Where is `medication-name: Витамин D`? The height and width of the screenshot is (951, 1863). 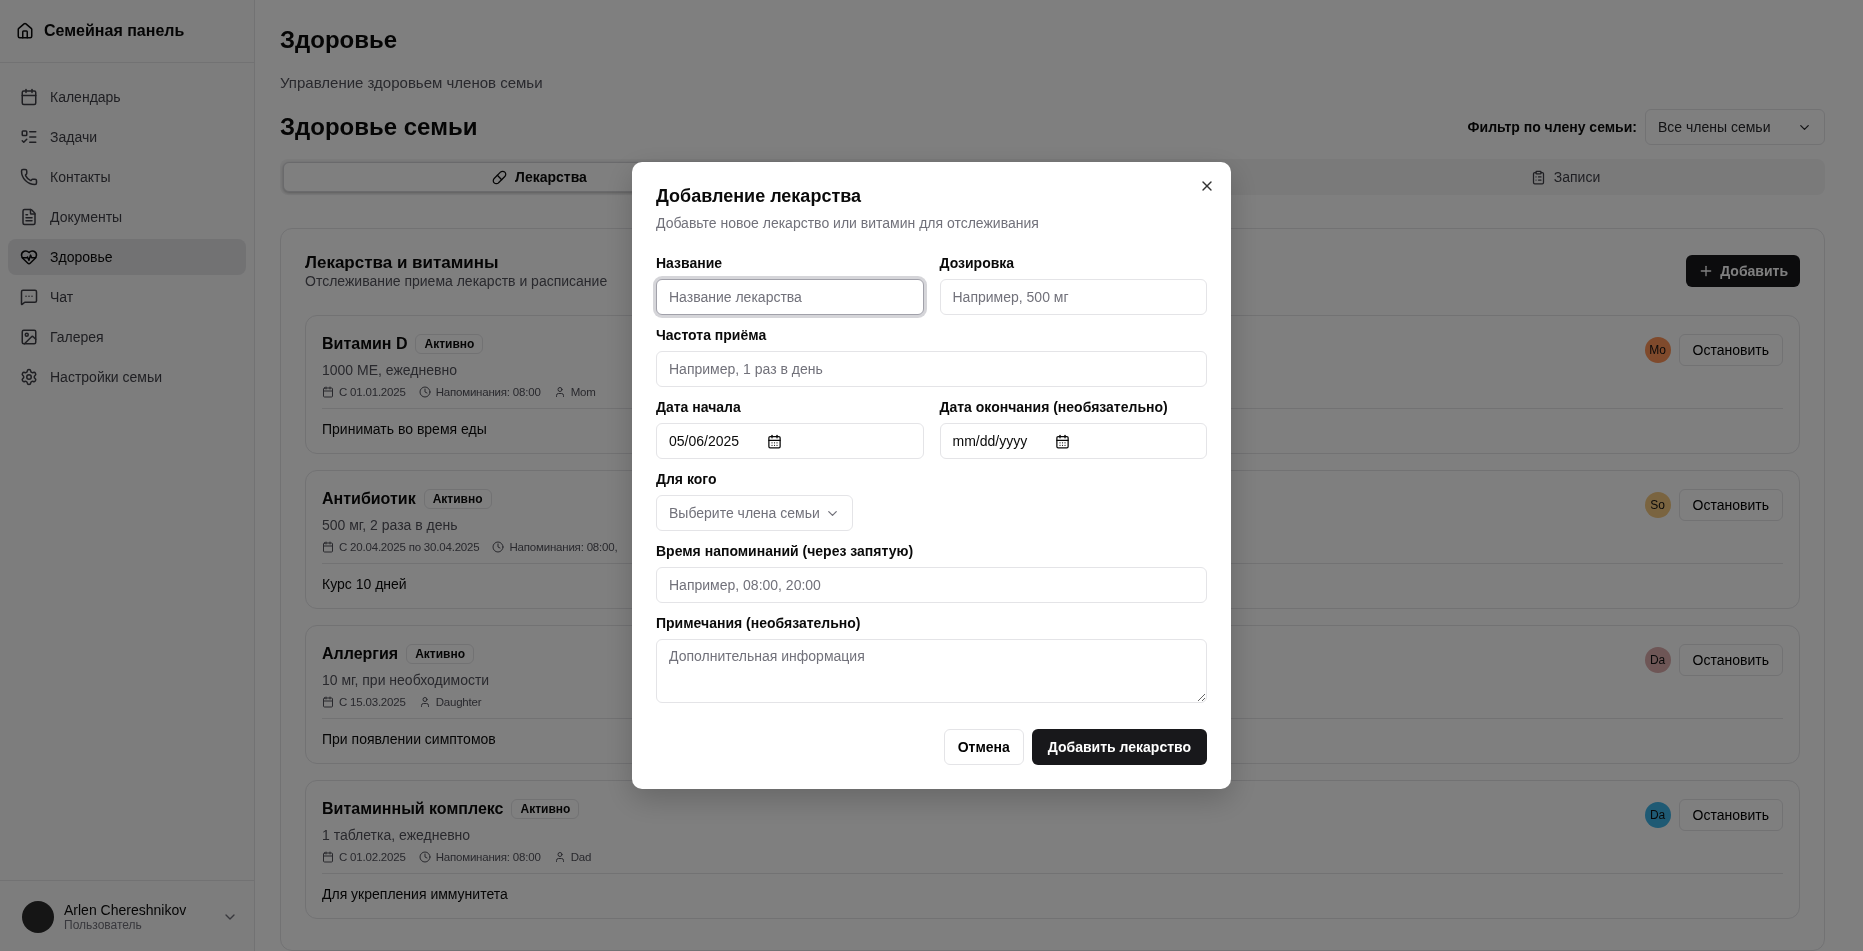 medication-name: Витамин D is located at coordinates (365, 344).